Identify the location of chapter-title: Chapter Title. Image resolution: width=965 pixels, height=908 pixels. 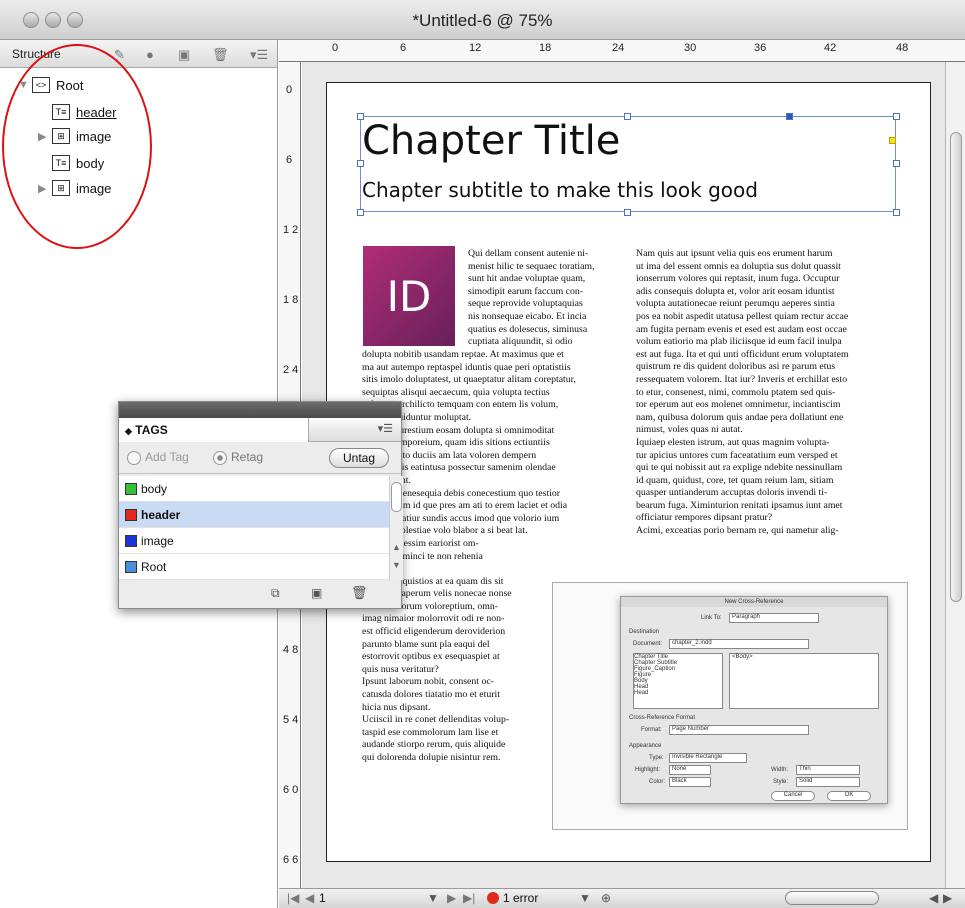
(491, 141).